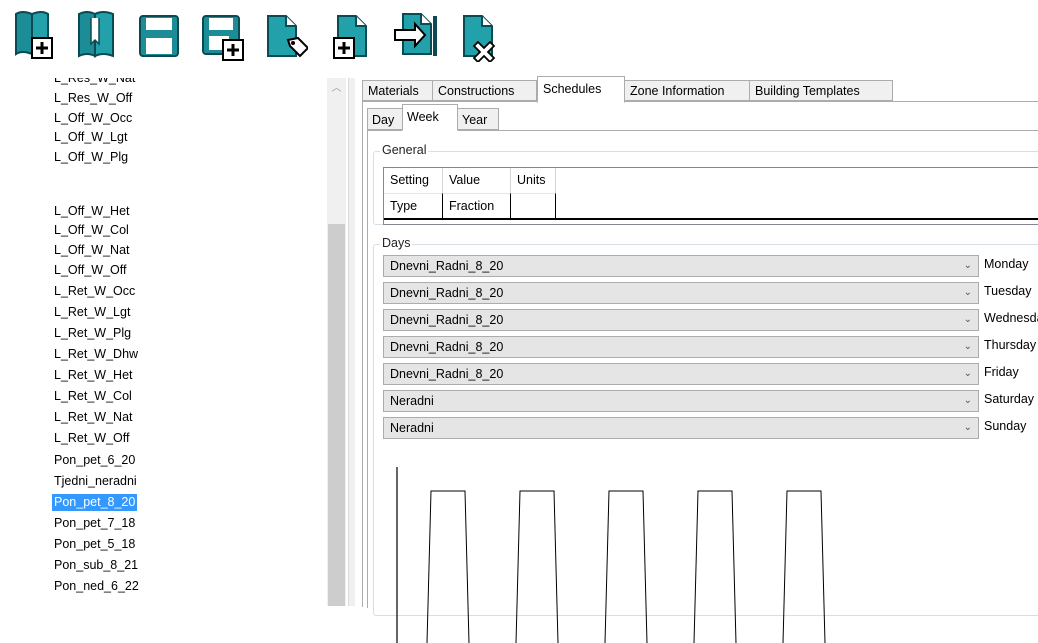 This screenshot has height=643, width=1038. What do you see at coordinates (90, 137) in the screenshot?
I see `list-item: L_Off_W_Lgt` at bounding box center [90, 137].